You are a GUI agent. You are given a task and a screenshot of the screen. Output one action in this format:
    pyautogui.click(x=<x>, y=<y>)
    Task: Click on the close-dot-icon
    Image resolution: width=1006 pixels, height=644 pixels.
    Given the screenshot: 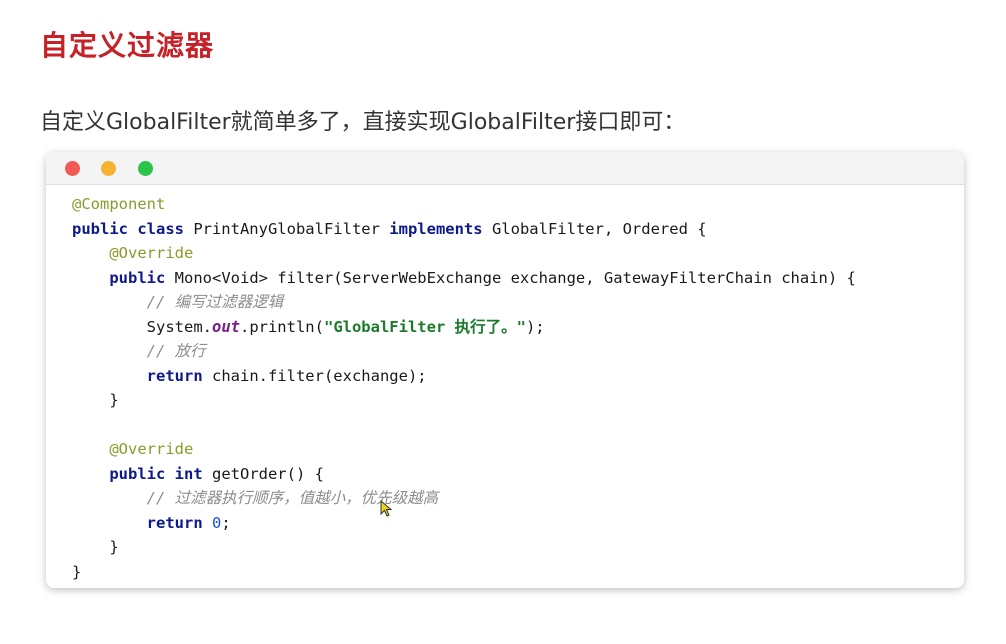 What is the action you would take?
    pyautogui.click(x=72, y=168)
    